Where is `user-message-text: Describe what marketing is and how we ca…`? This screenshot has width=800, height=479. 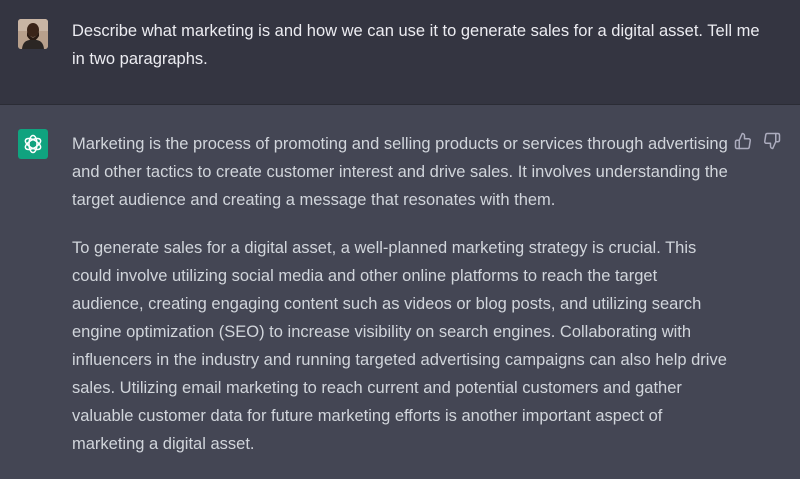
user-message-text: Describe what marketing is and how we ca… is located at coordinates (416, 45).